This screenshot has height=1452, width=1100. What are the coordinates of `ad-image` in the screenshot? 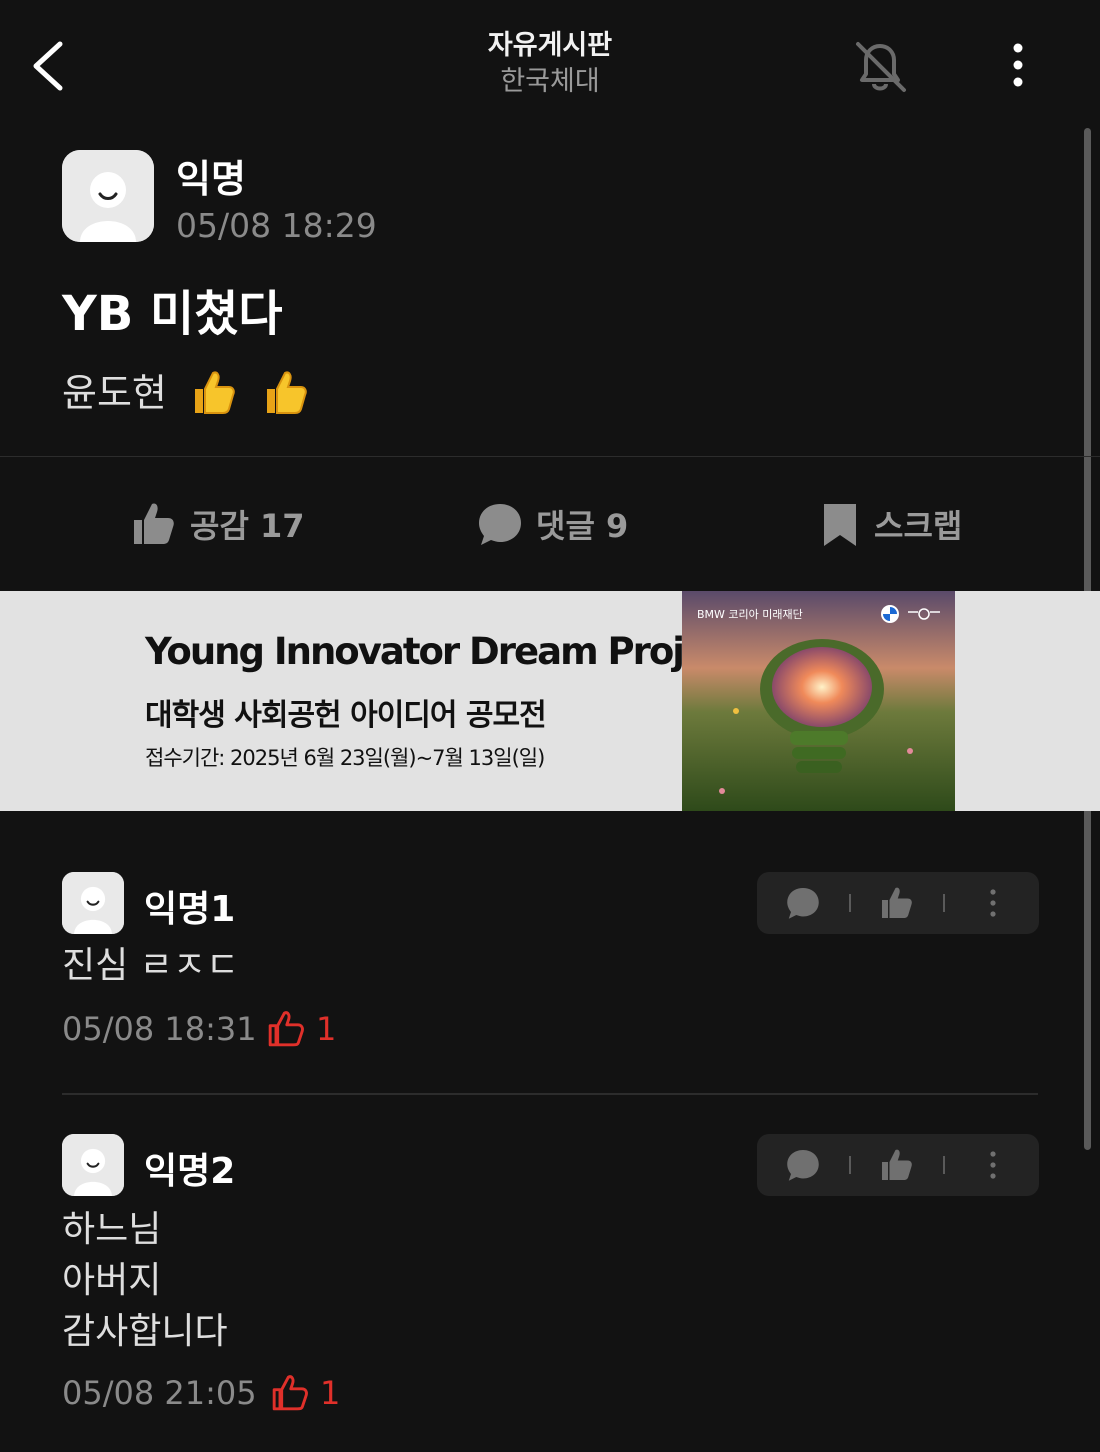 It's located at (818, 701).